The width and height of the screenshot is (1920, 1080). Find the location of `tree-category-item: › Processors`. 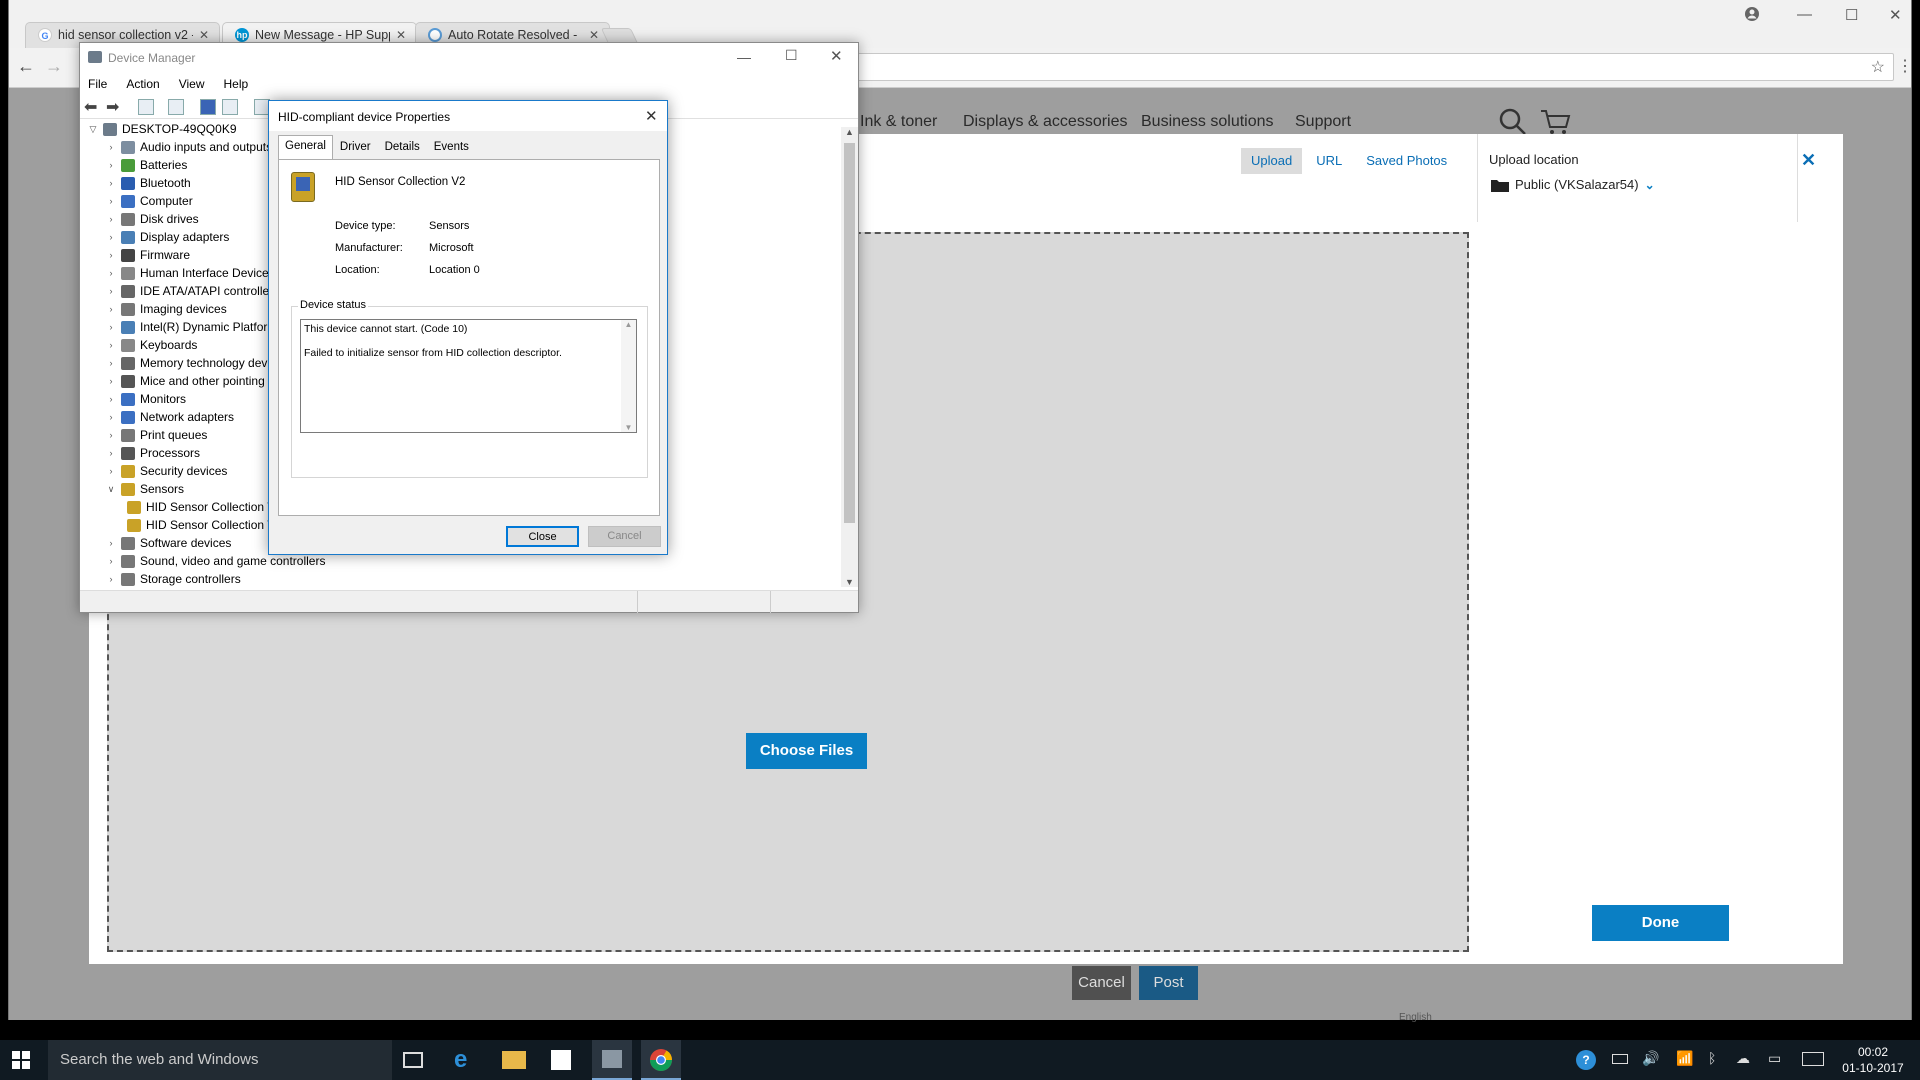

tree-category-item: › Processors is located at coordinates (152, 453).